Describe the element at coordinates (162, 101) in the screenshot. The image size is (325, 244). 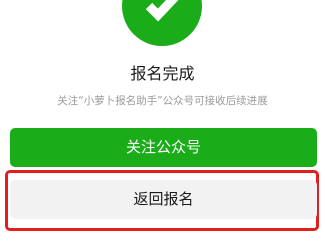
I see `result-subtitle: 关注“小萝卜报名助手”公众号可接收后续进展` at that location.